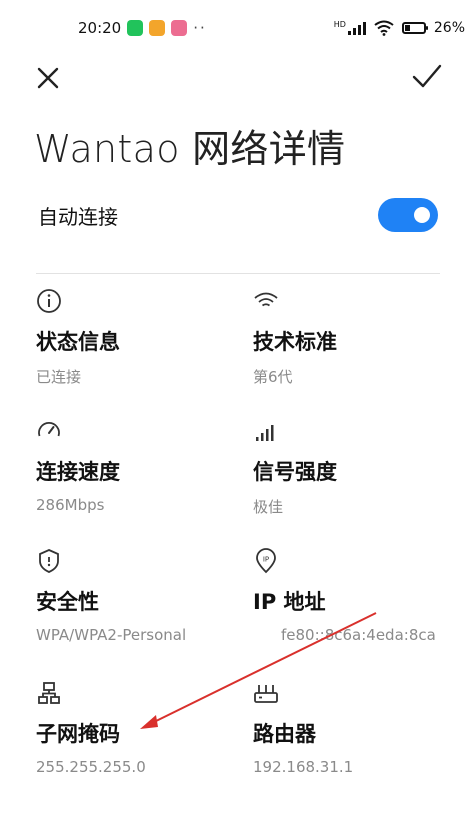 This screenshot has width=475, height=824. I want to click on detail-label: 安全性, so click(67, 602).